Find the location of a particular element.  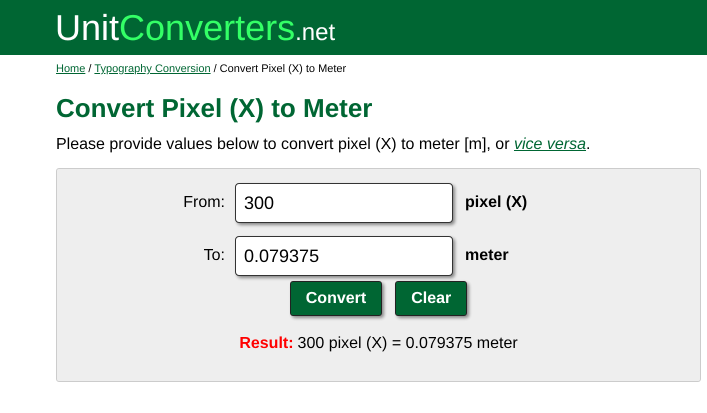

breadcrumb-current: Convert Pixel (X) to Meter is located at coordinates (283, 69).